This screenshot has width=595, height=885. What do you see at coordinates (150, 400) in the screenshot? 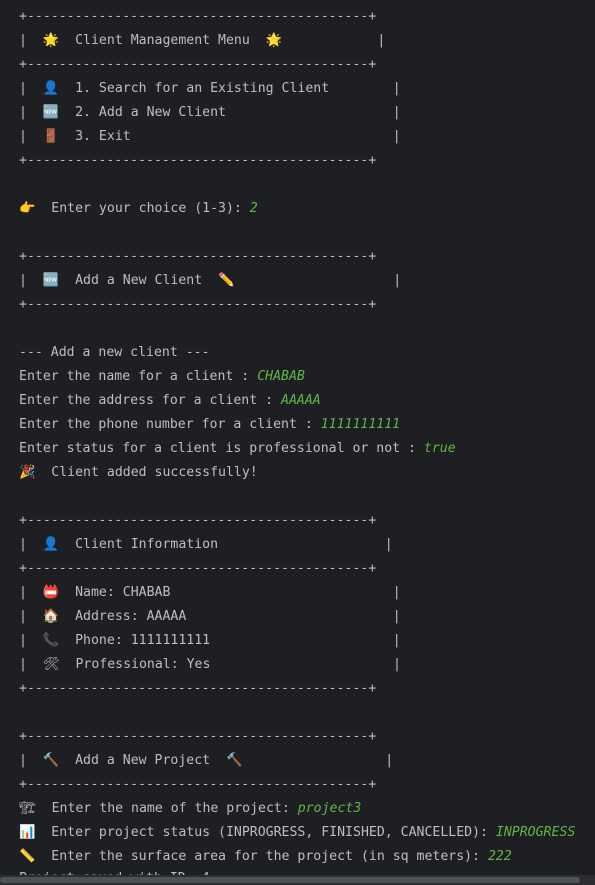
I see `client-address-prompt: Enter the address for a client :` at bounding box center [150, 400].